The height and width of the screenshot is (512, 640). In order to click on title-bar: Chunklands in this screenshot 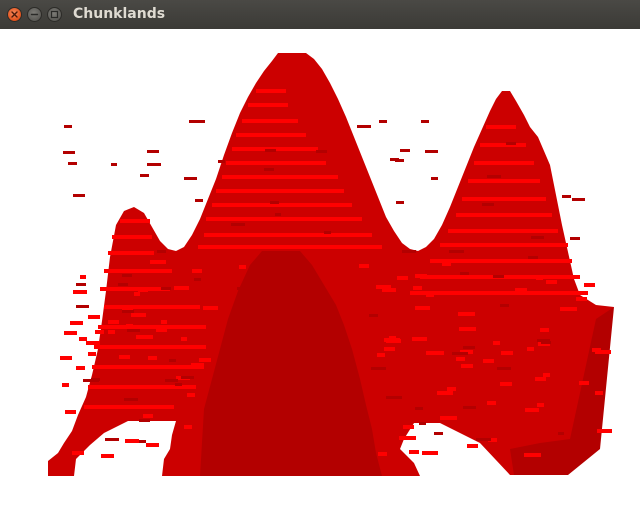, I will do `click(320, 15)`.